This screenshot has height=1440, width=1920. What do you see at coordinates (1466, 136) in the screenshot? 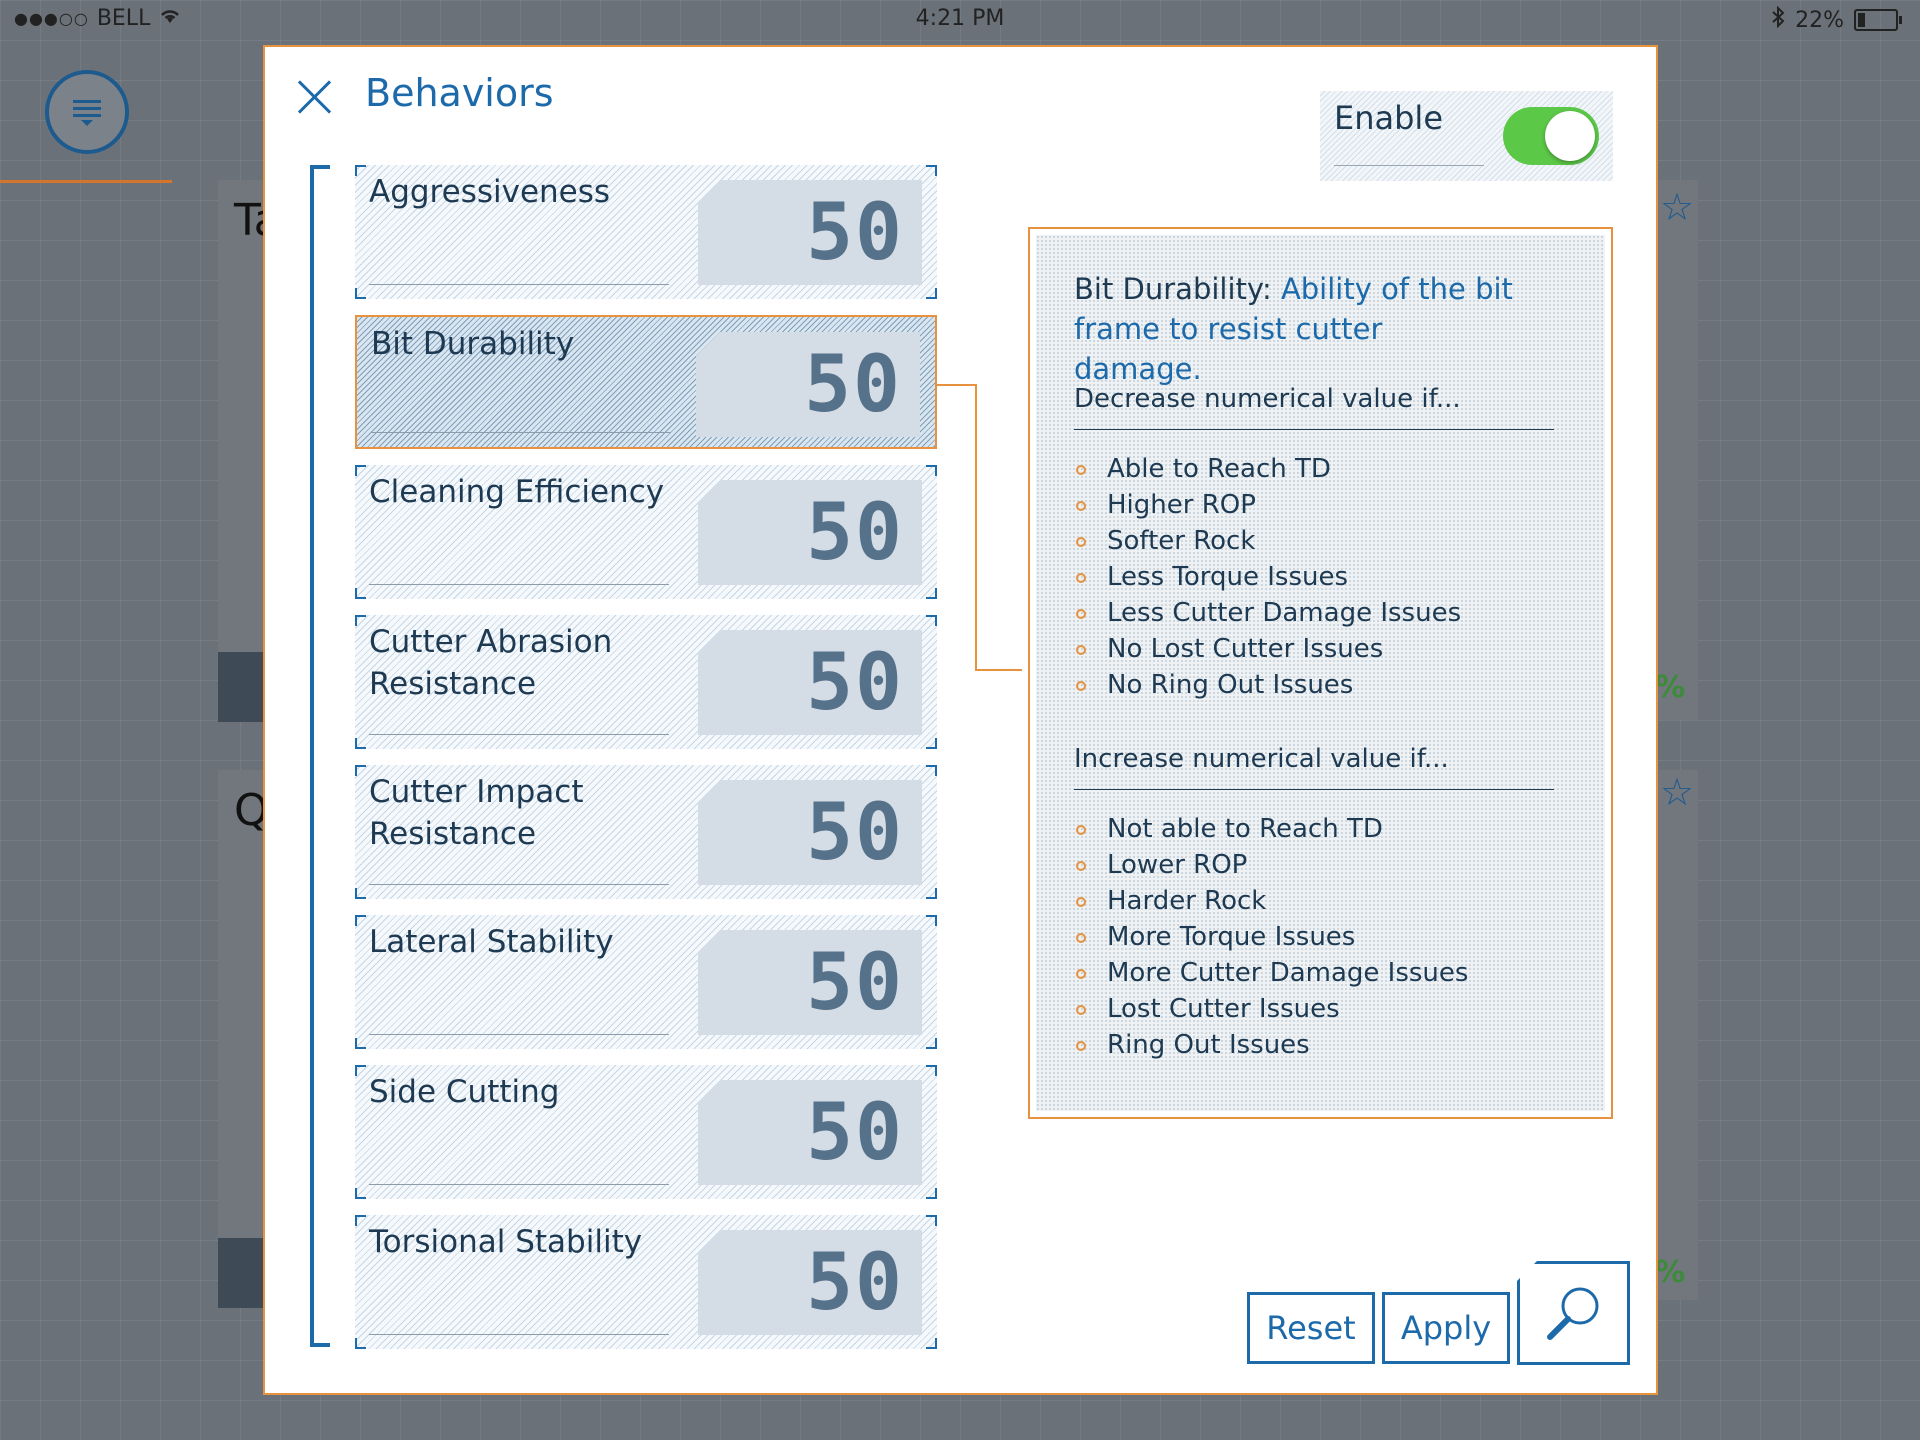
I see `enable-control: Enable` at bounding box center [1466, 136].